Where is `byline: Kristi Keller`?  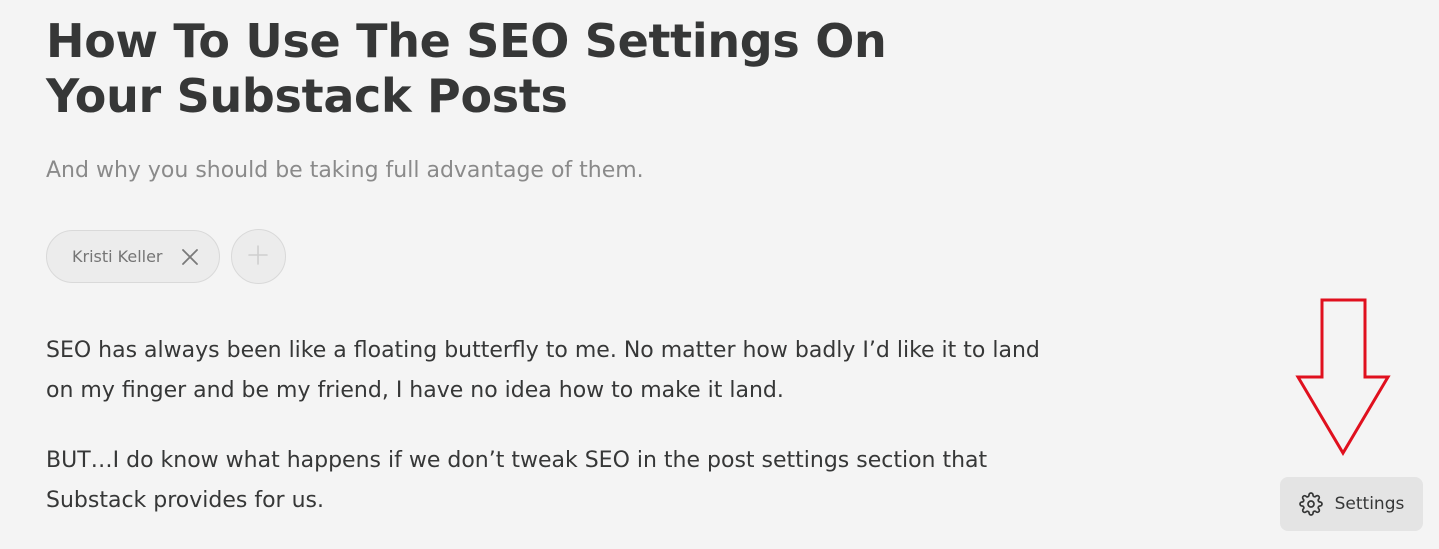 byline: Kristi Keller is located at coordinates (166, 256).